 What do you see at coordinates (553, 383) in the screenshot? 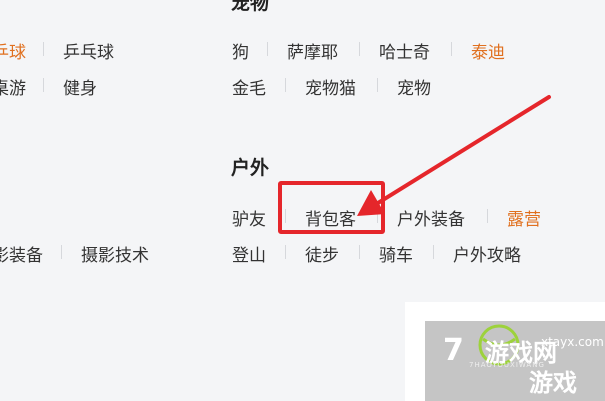
I see `watermark-name-bottom: 游戏` at bounding box center [553, 383].